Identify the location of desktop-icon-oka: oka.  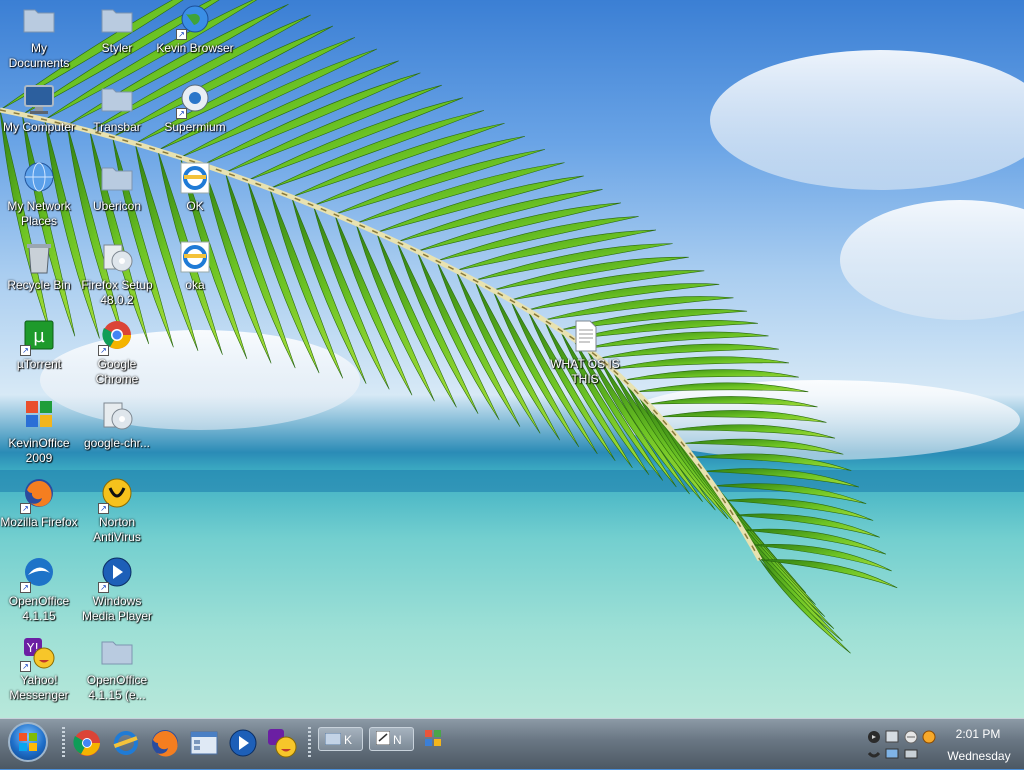
(195, 267).